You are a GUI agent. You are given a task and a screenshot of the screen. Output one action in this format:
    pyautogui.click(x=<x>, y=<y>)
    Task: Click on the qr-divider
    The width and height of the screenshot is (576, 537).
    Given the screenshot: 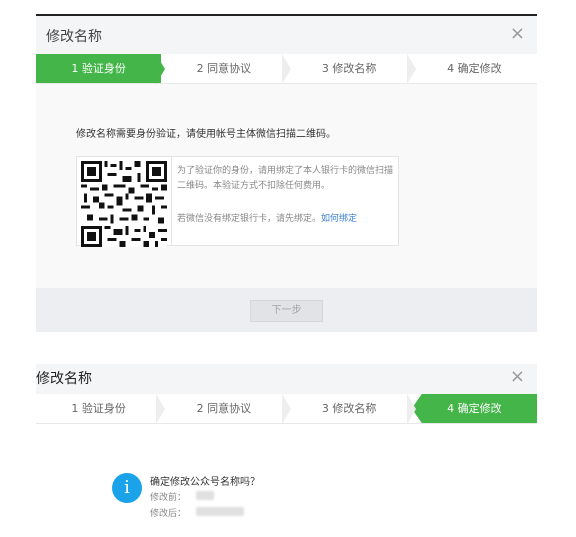 What is the action you would take?
    pyautogui.click(x=171, y=201)
    